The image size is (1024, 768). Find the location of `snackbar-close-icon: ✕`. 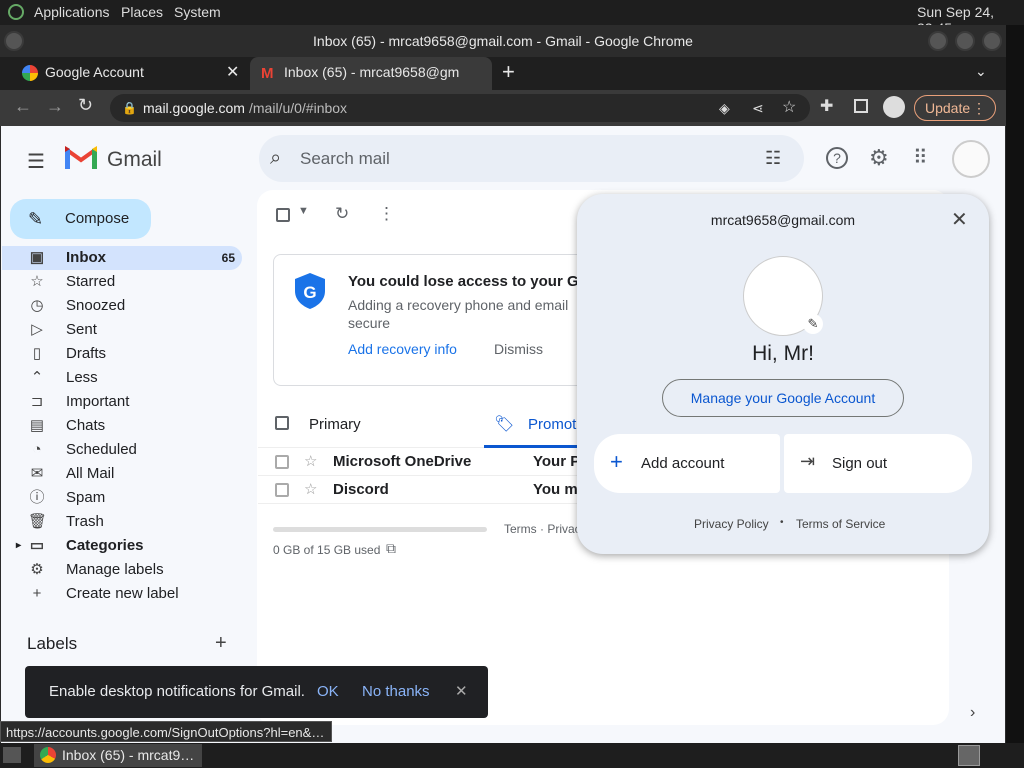

snackbar-close-icon: ✕ is located at coordinates (461, 692).